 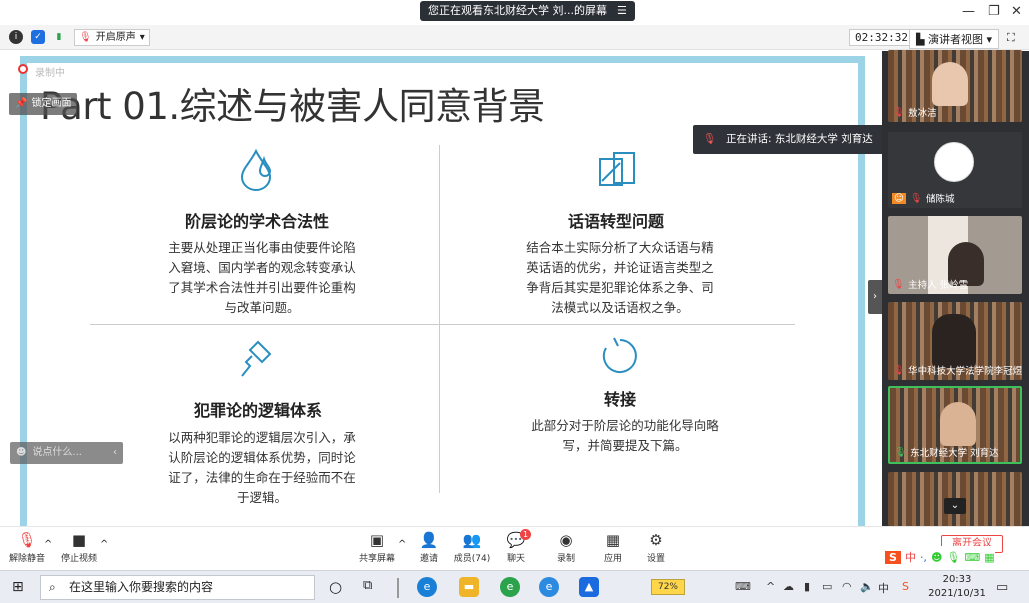 What do you see at coordinates (16, 37) in the screenshot?
I see `info-icon: i` at bounding box center [16, 37].